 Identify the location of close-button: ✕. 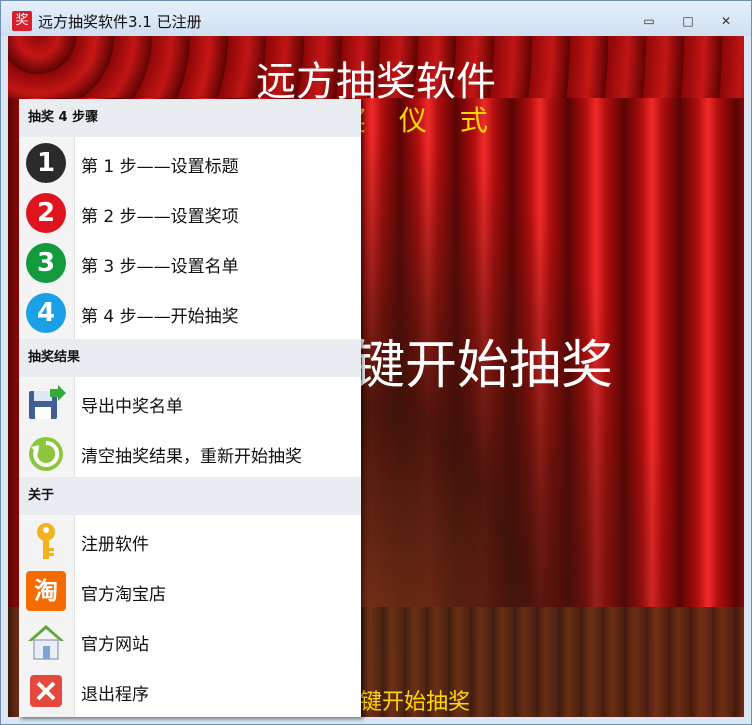
(726, 21).